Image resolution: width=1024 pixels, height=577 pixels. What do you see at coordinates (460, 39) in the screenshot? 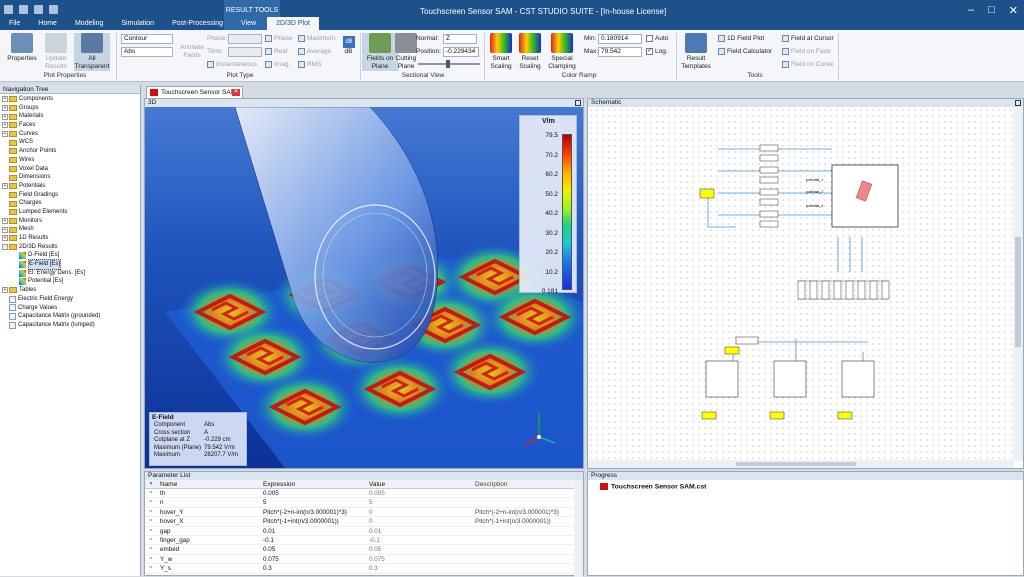
I see `normal-select: Z` at bounding box center [460, 39].